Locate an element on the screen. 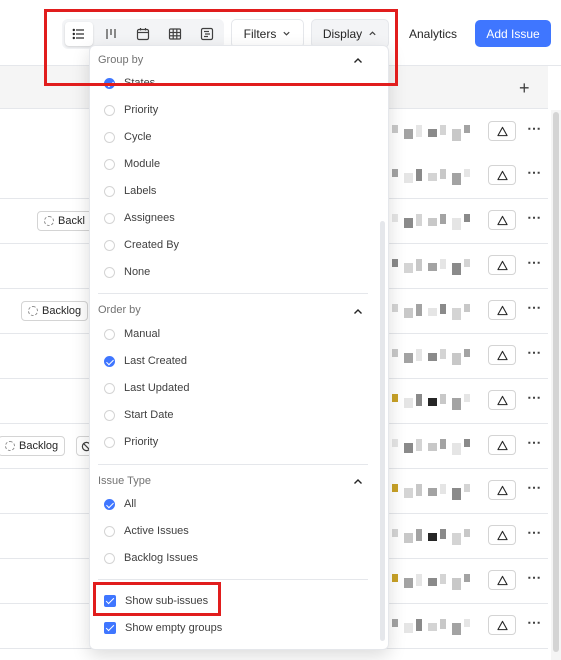  calendar-layout-icon is located at coordinates (143, 34).